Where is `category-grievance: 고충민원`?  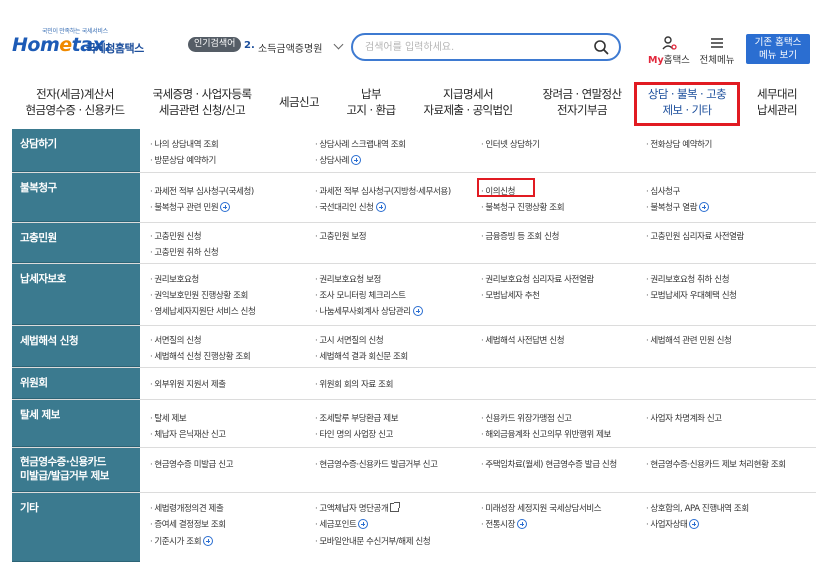 category-grievance: 고충민원 is located at coordinates (76, 243).